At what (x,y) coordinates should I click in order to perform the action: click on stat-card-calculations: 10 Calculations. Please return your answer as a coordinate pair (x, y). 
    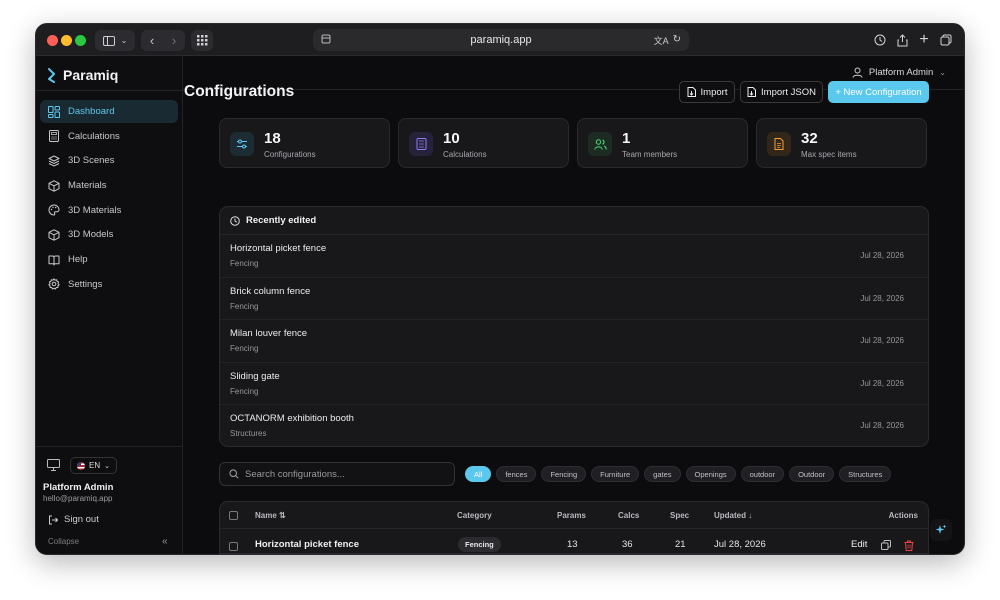
    Looking at the image, I should click on (483, 143).